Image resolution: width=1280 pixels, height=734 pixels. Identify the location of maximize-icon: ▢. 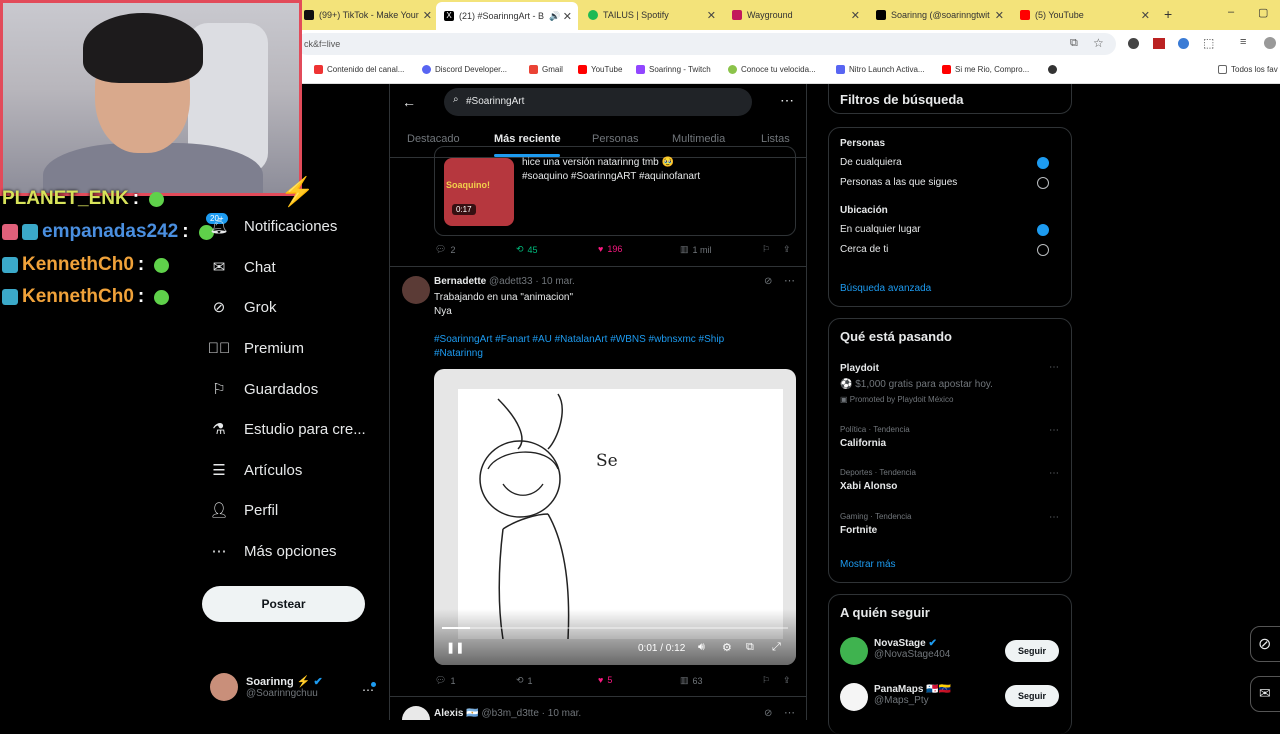
(1263, 12).